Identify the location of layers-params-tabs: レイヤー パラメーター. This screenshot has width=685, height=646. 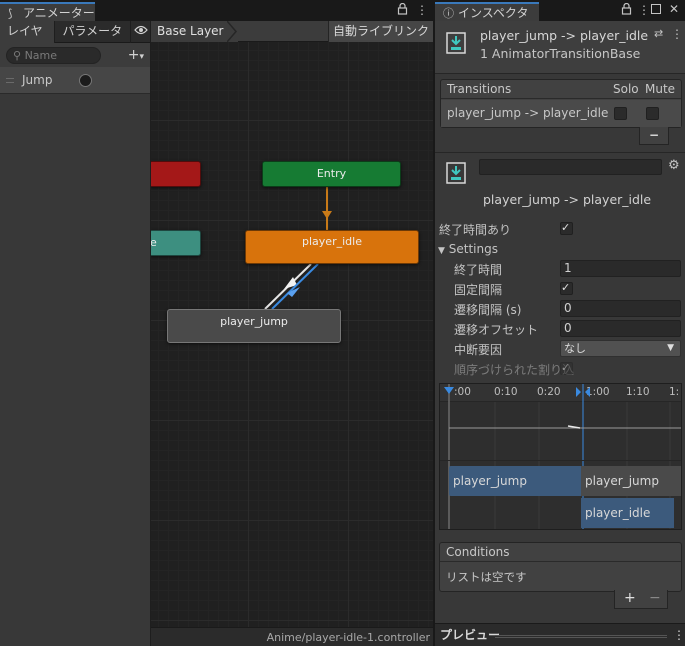
(75, 40).